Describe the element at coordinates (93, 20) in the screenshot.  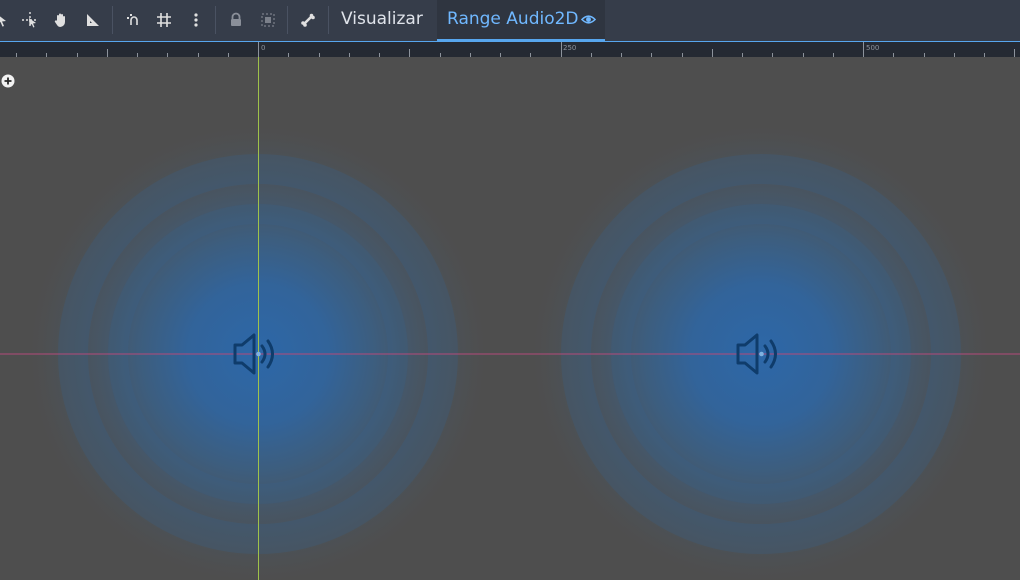
I see `ruler-icon` at that location.